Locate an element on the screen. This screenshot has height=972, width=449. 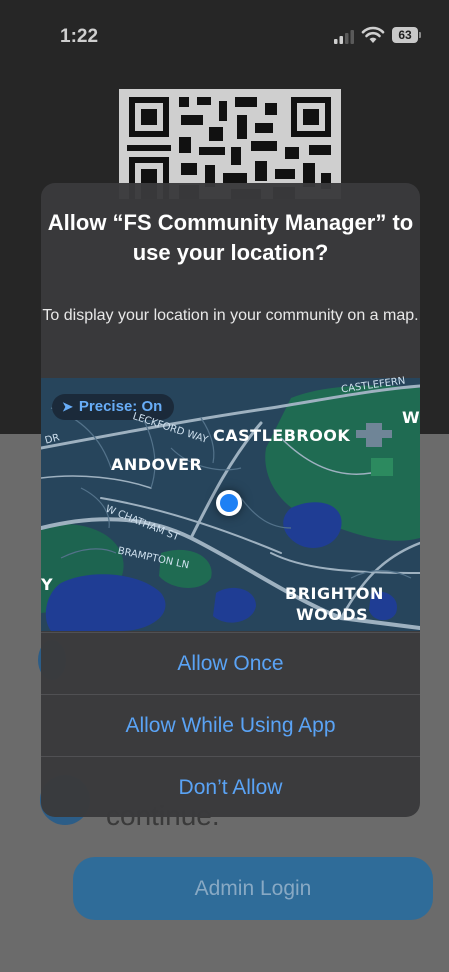
map-area-label: WI is located at coordinates (411, 417).